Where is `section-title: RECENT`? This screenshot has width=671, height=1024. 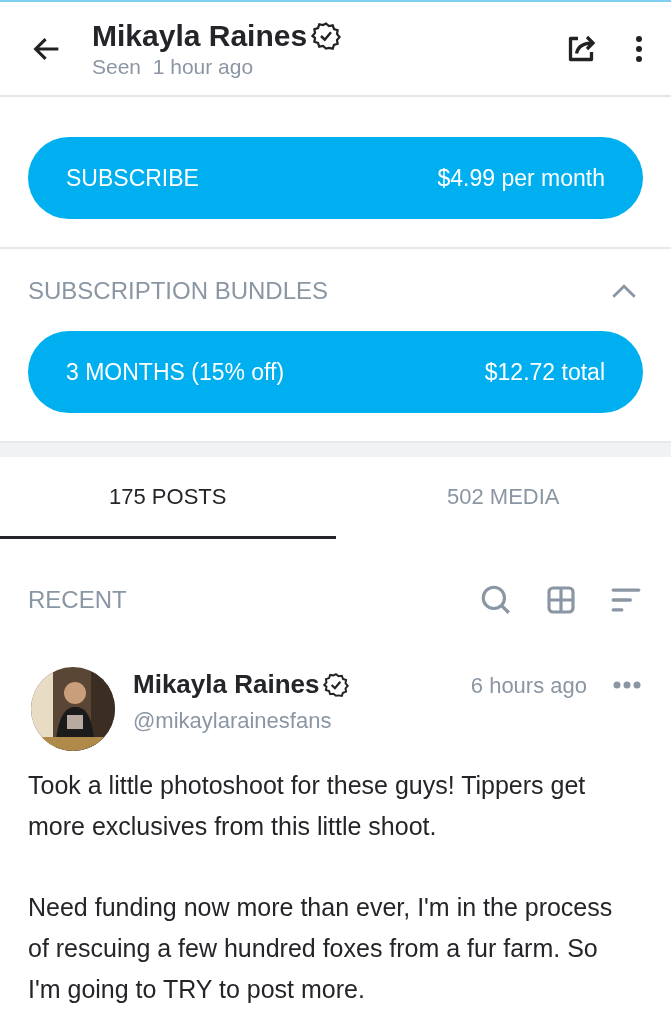
section-title: RECENT is located at coordinates (77, 600).